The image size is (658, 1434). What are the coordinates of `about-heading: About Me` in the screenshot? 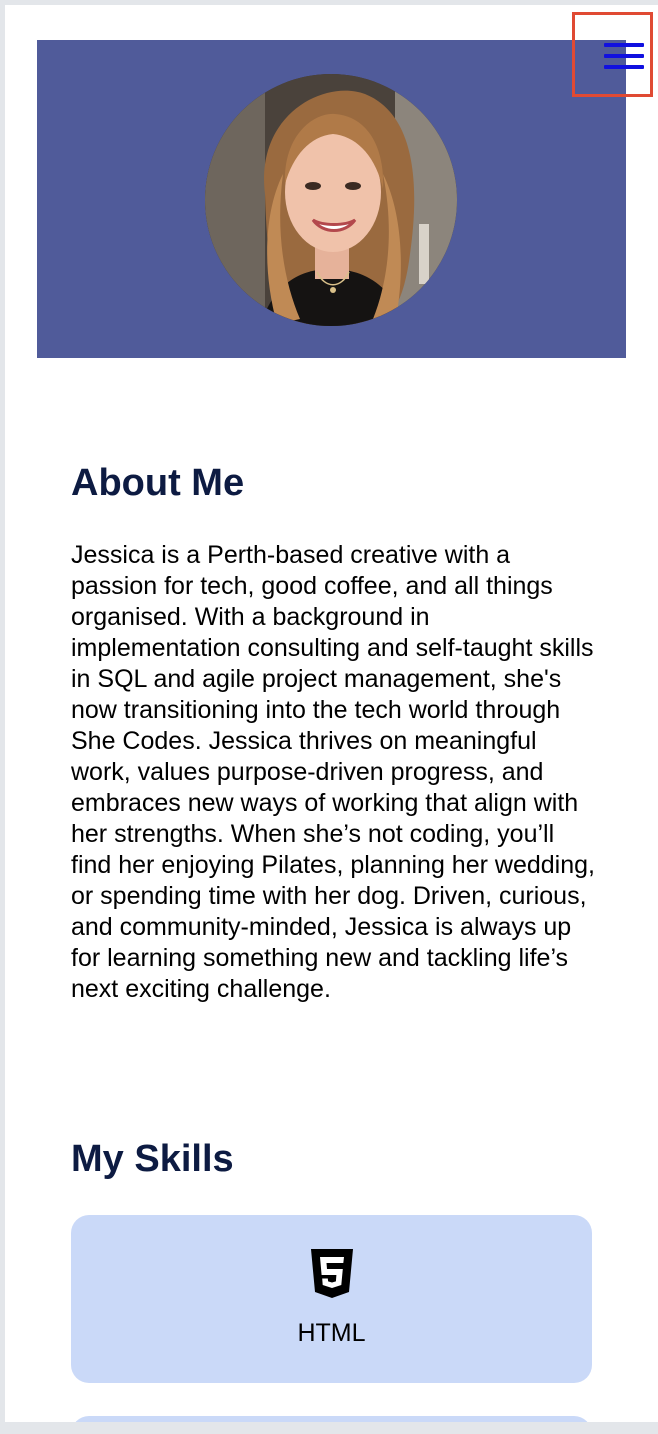 It's located at (158, 483).